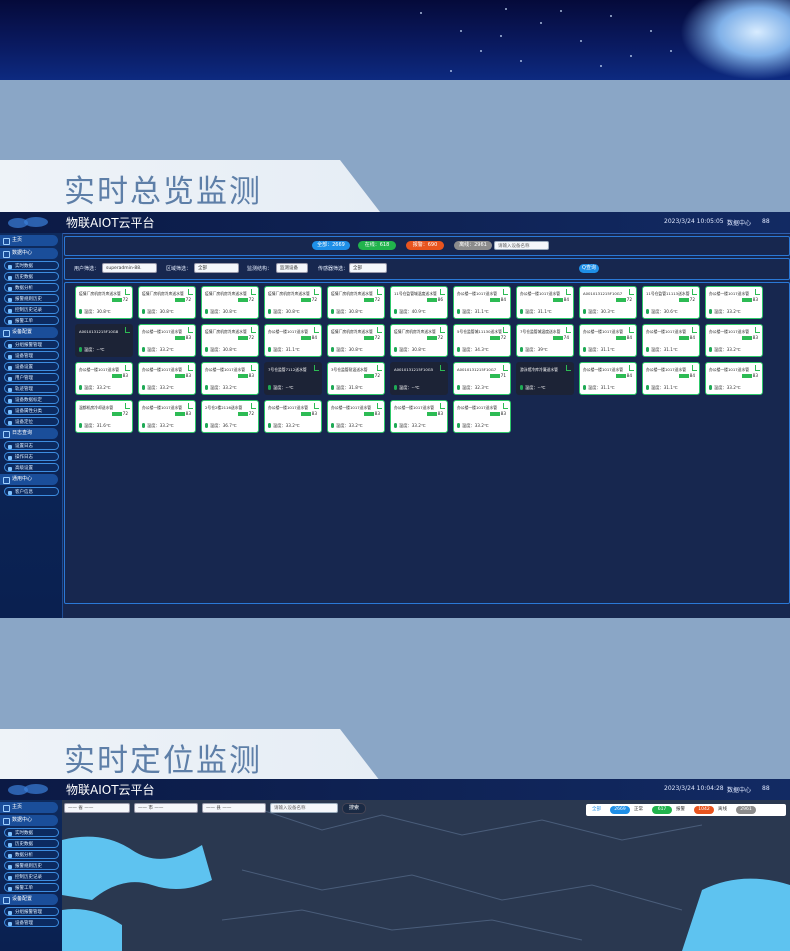 Image resolution: width=790 pixels, height=951 pixels. What do you see at coordinates (482, 340) in the screenshot?
I see `device-card: 5号仓监管城11130送水管 72 温度：34.3℃` at bounding box center [482, 340].